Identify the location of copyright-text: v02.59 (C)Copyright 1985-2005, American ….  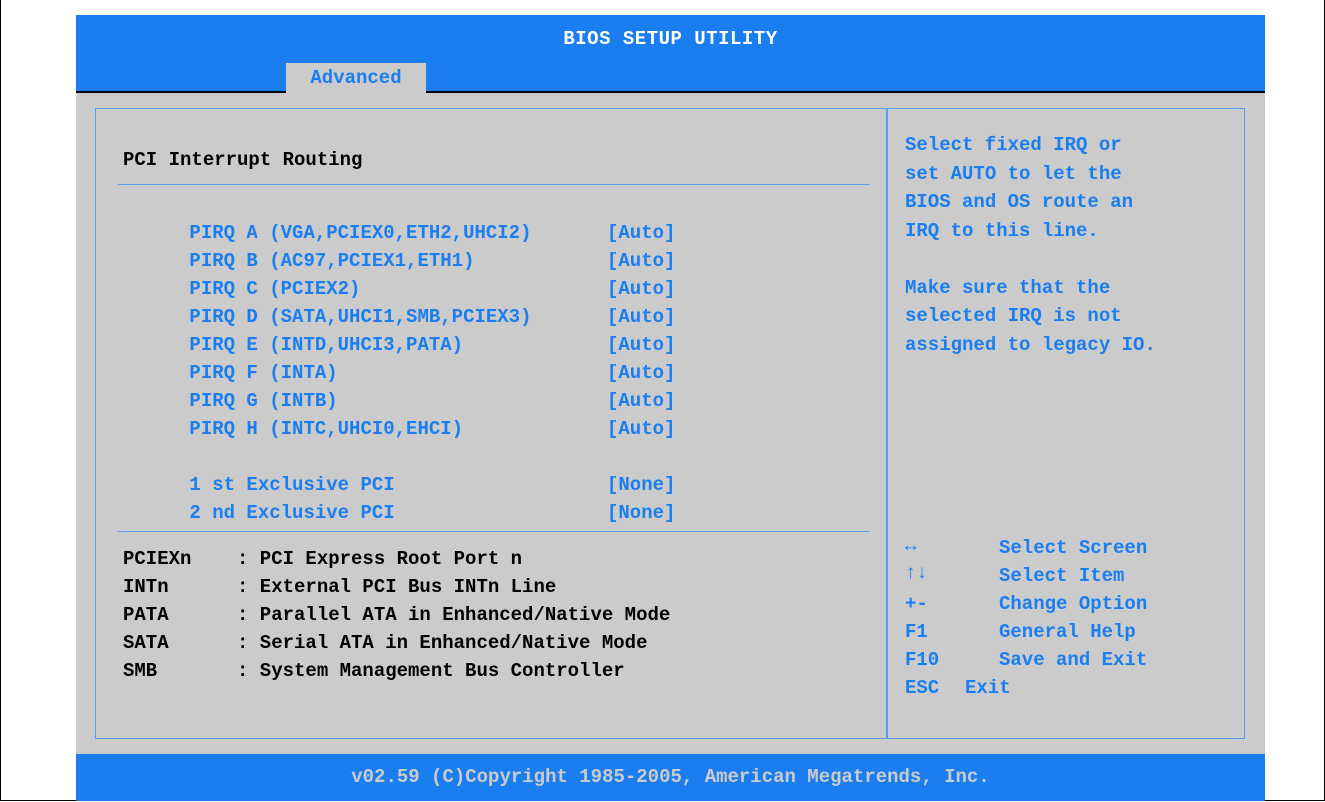
(670, 777).